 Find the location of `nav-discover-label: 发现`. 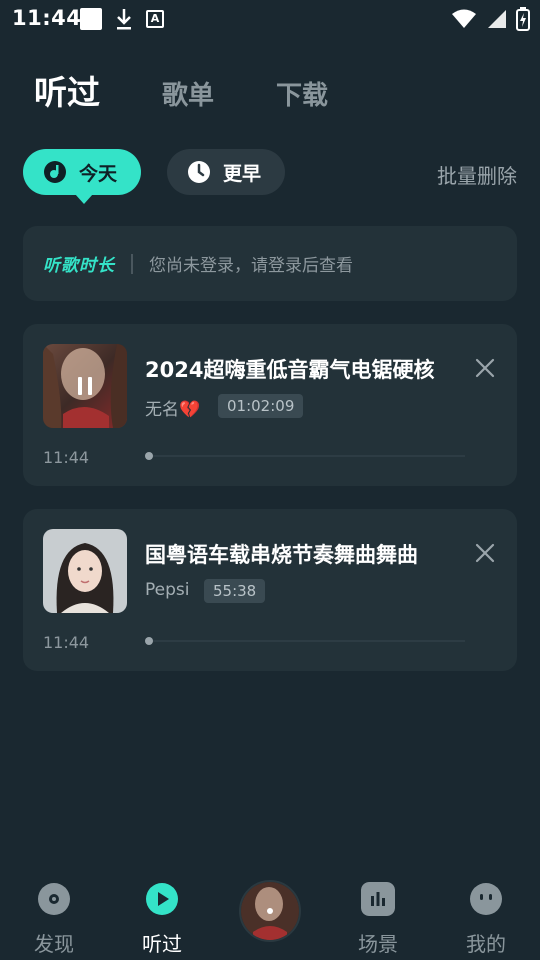

nav-discover-label: 发现 is located at coordinates (54, 944).